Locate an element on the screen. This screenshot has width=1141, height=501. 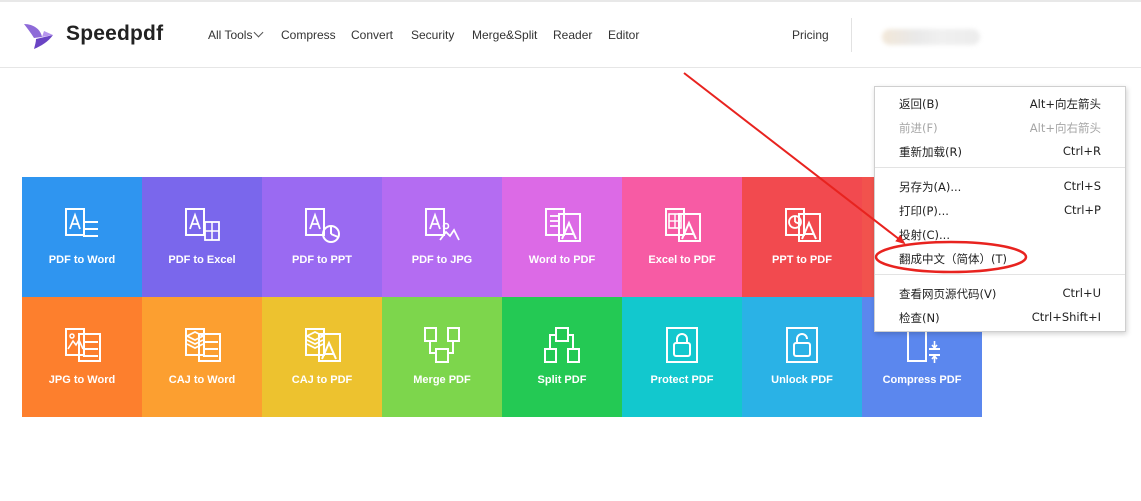
merge-pdf-icon is located at coordinates (442, 345).